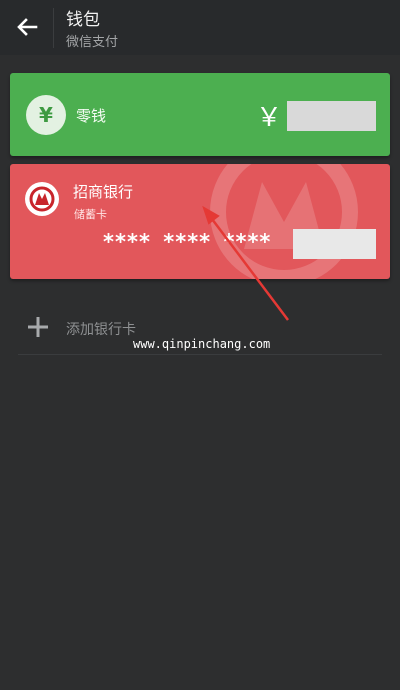 The image size is (400, 690). I want to click on yuan-coin-icon: ¥, so click(46, 115).